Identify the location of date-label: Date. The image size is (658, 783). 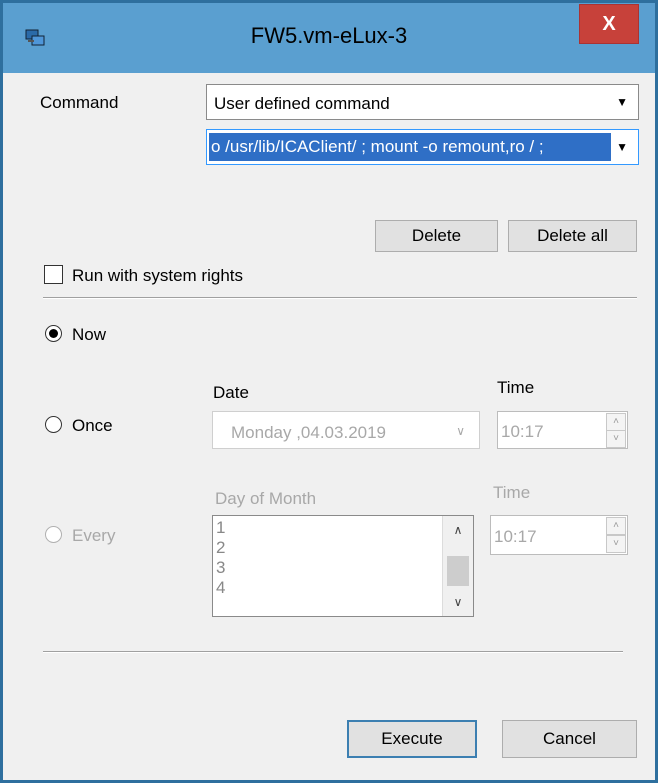
(231, 392).